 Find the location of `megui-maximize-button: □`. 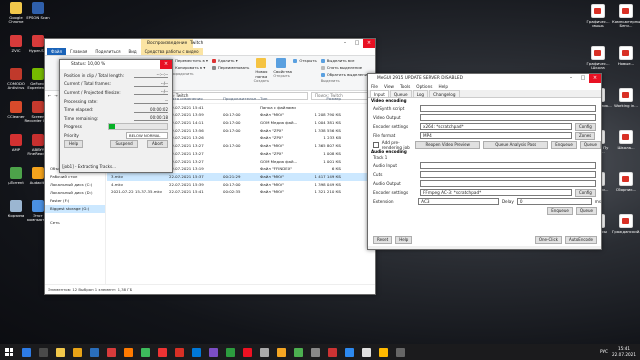

megui-maximize-button: □ is located at coordinates (583, 78).